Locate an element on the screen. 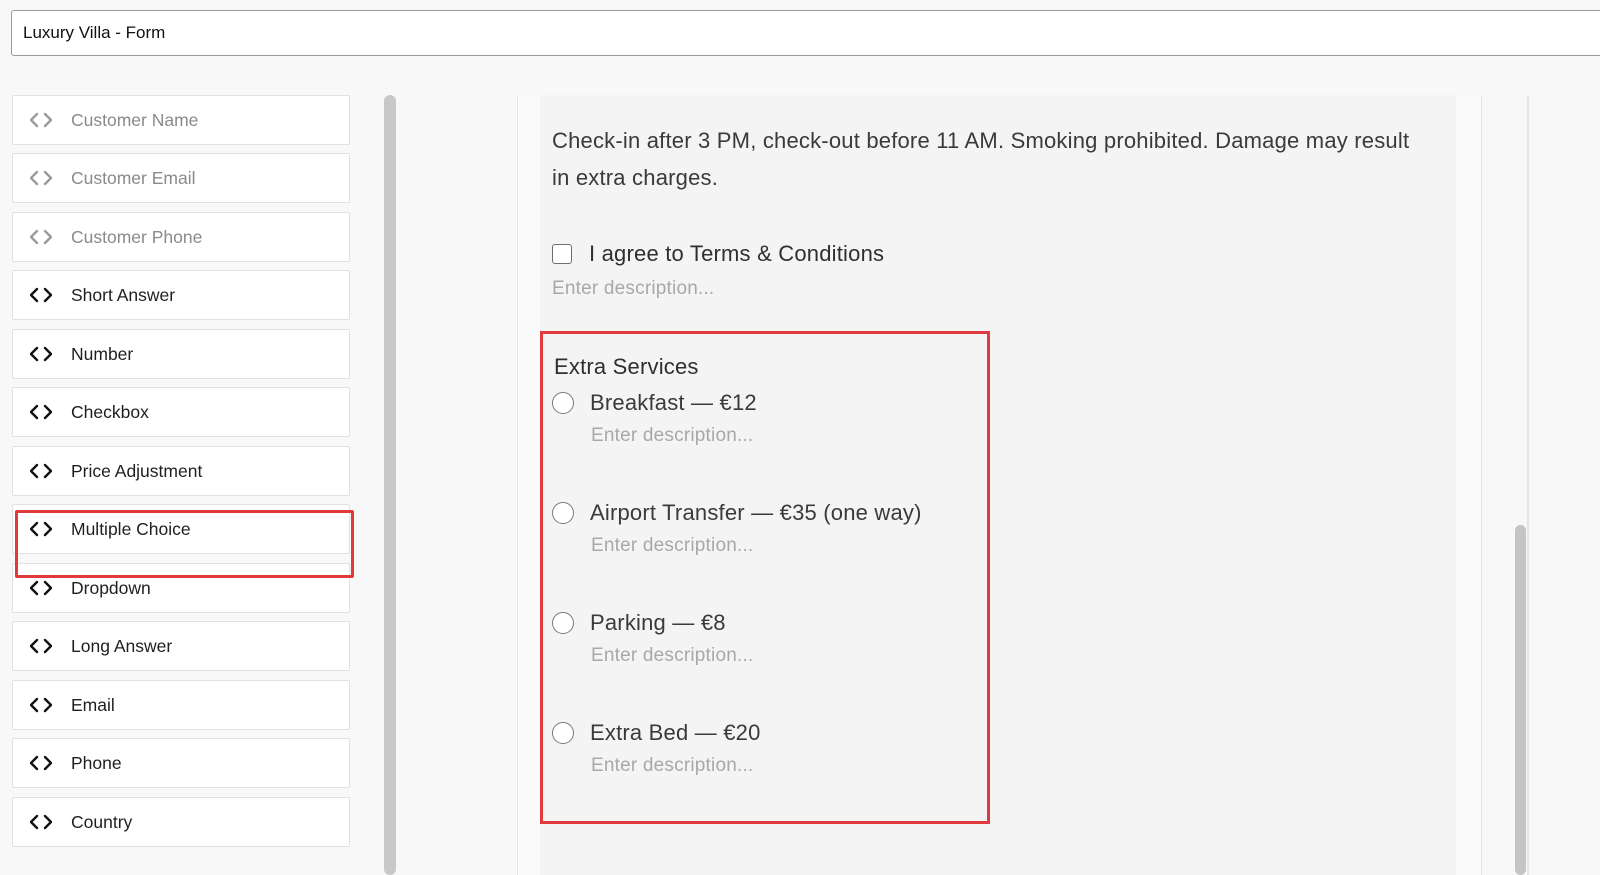  sidebar-item-checkbox: Checkbox is located at coordinates (181, 412).